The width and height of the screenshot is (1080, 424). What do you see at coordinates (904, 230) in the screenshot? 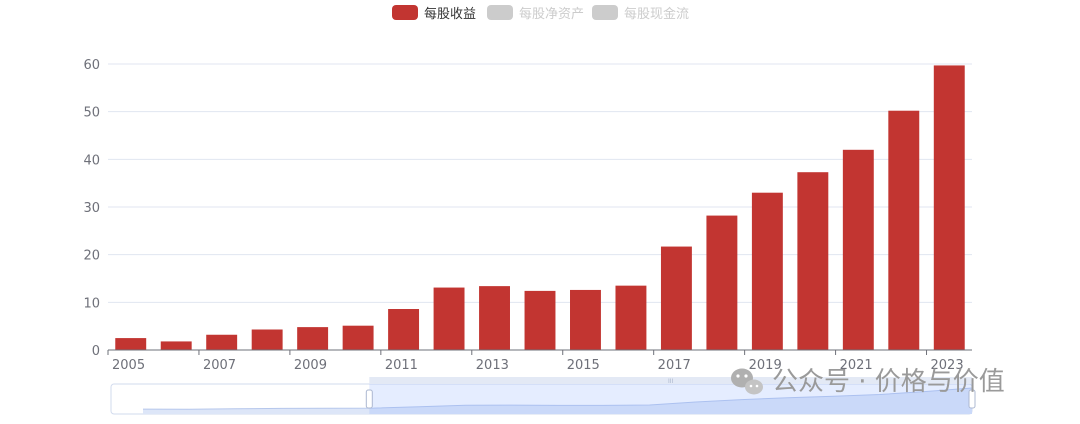
I see `bar-2022` at bounding box center [904, 230].